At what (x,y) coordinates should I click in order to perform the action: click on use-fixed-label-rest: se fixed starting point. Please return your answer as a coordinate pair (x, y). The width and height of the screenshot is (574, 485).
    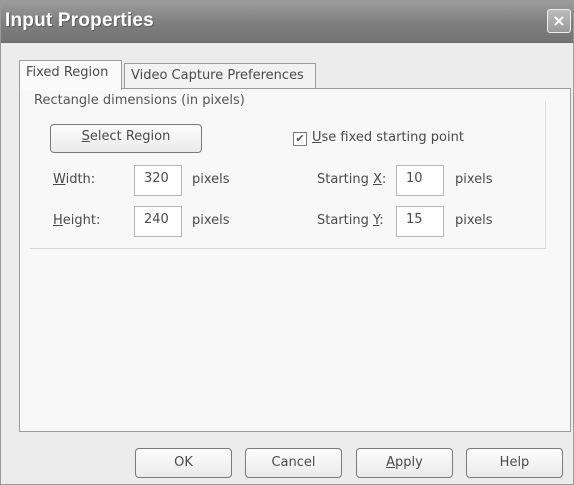
    Looking at the image, I should click on (392, 137).